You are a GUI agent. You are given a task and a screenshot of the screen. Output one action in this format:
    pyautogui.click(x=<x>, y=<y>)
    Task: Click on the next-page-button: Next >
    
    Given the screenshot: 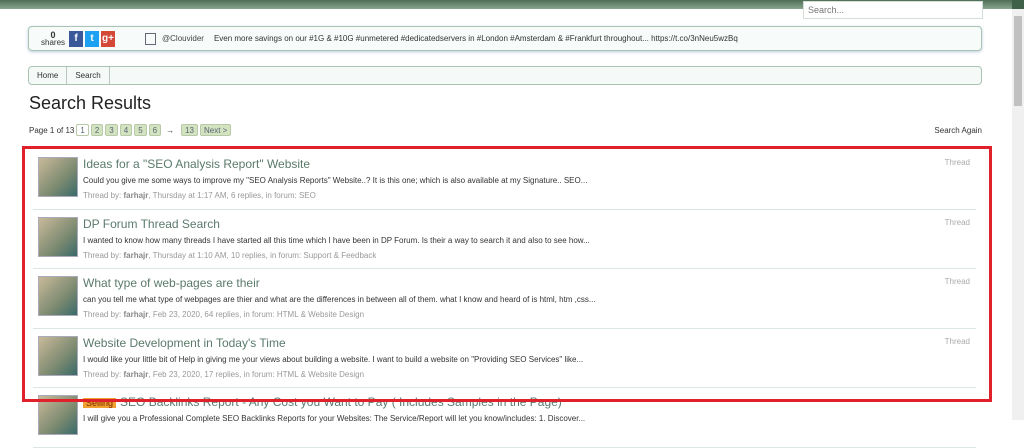 What is the action you would take?
    pyautogui.click(x=216, y=130)
    